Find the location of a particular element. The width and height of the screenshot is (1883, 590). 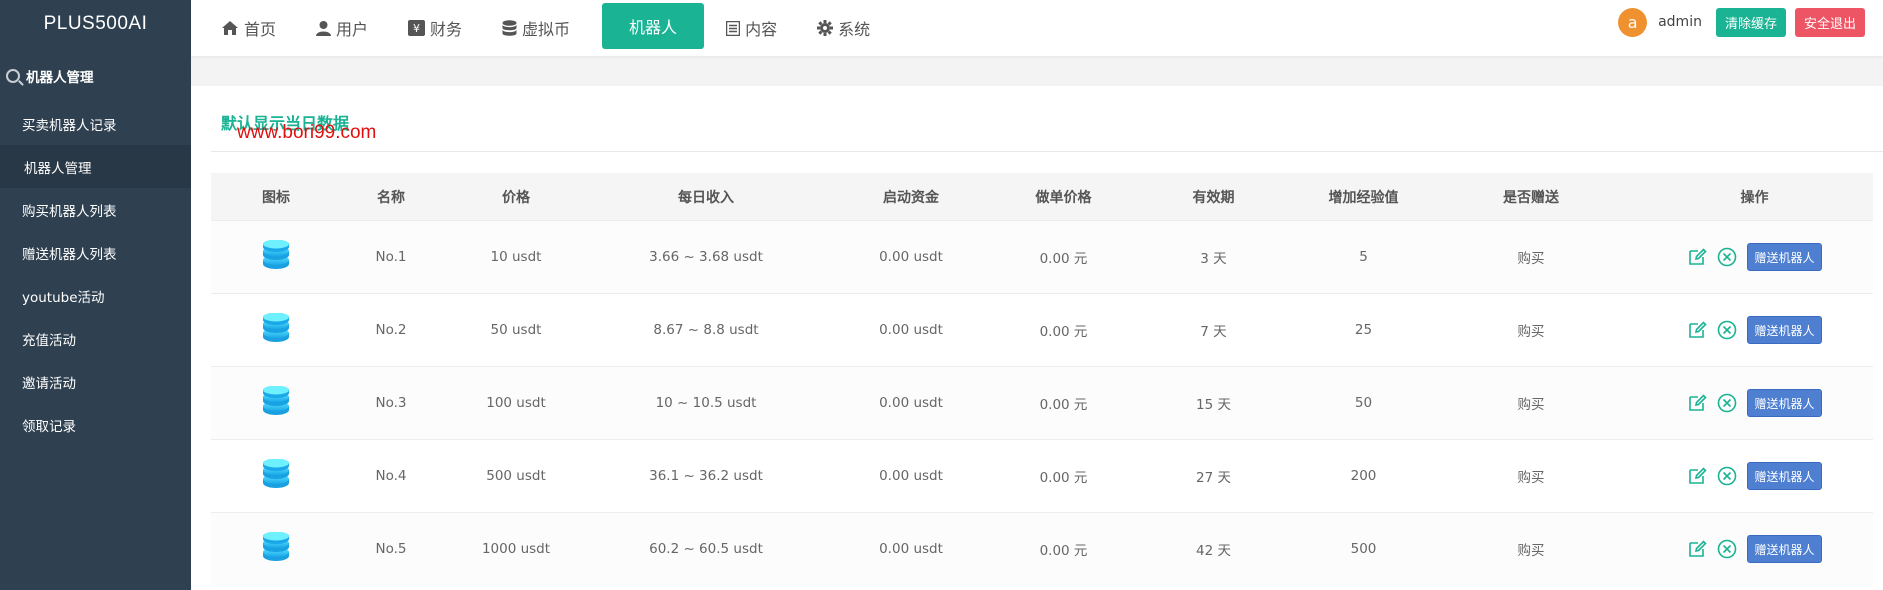

nav-label: 系统 is located at coordinates (854, 29).